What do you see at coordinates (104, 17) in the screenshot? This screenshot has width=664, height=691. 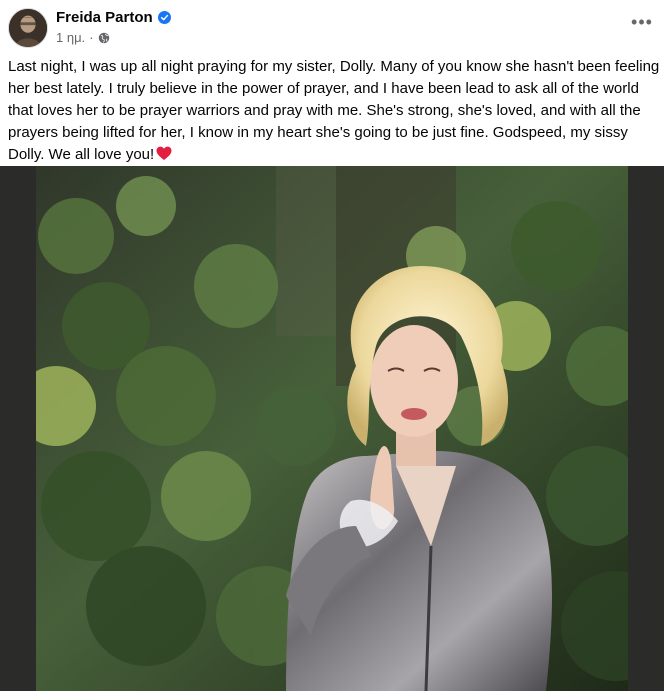 I see `author-name: Freida Parton` at bounding box center [104, 17].